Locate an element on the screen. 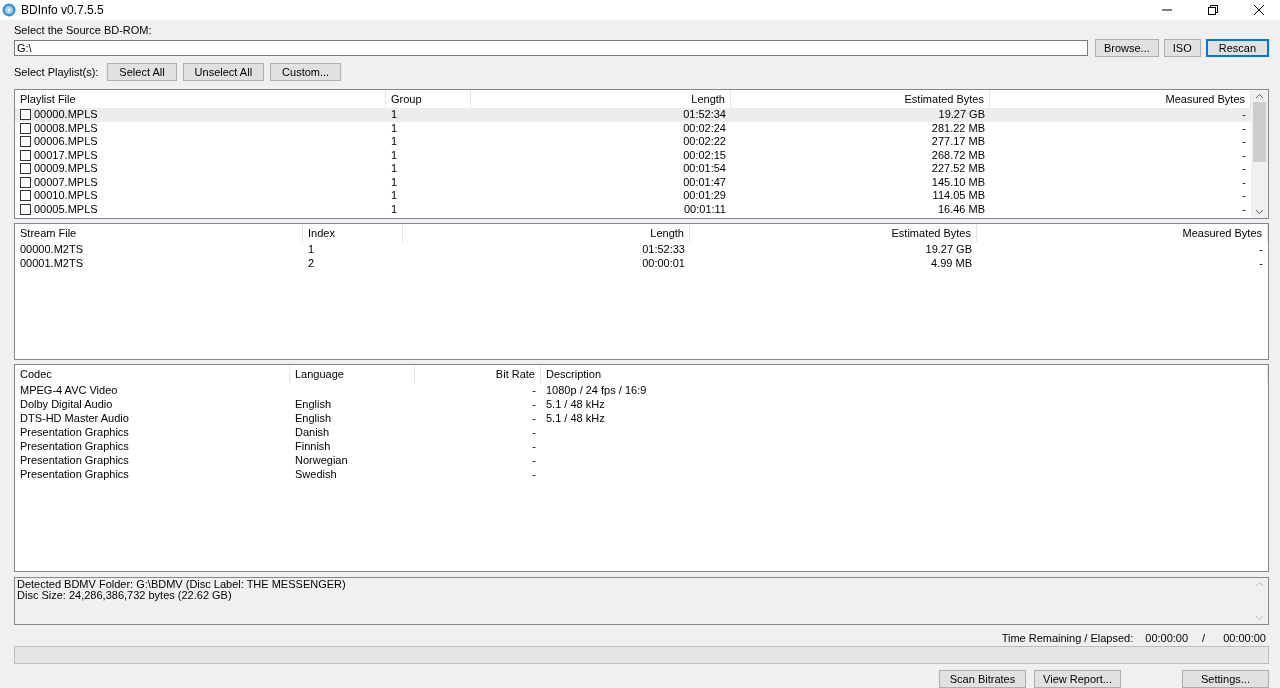  table-cell-text: 145.10 MB is located at coordinates (958, 182).